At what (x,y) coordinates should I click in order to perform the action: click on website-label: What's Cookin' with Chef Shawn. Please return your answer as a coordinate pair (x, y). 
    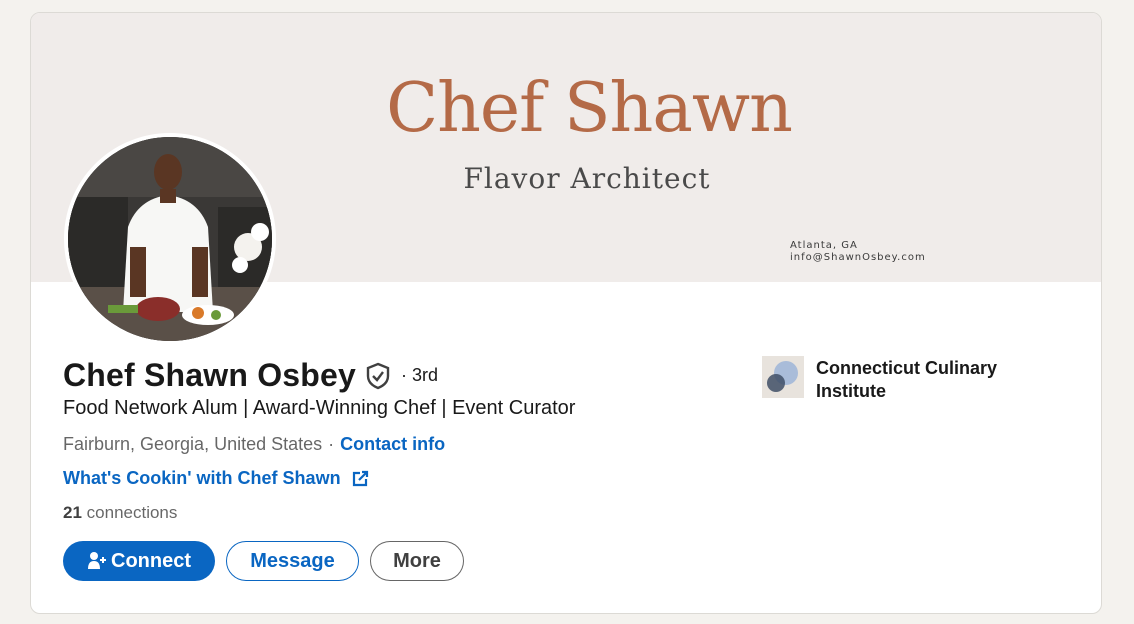
    Looking at the image, I should click on (202, 478).